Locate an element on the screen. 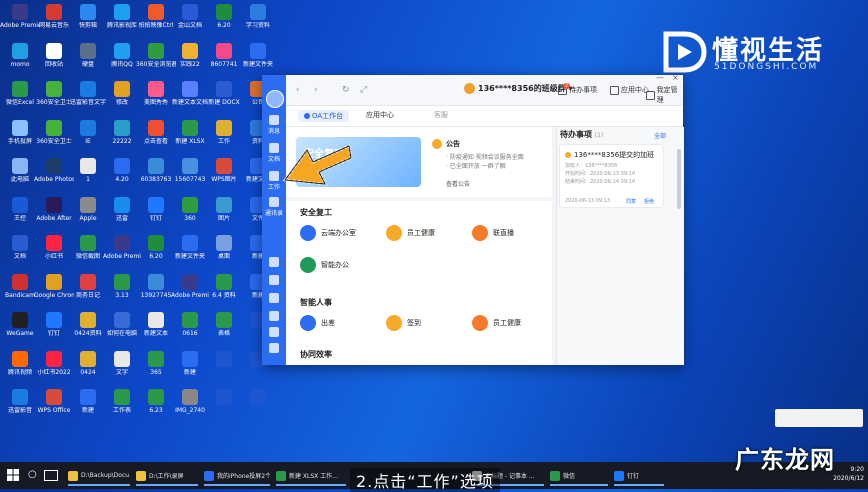  announcement-label: 公告 is located at coordinates (453, 144).